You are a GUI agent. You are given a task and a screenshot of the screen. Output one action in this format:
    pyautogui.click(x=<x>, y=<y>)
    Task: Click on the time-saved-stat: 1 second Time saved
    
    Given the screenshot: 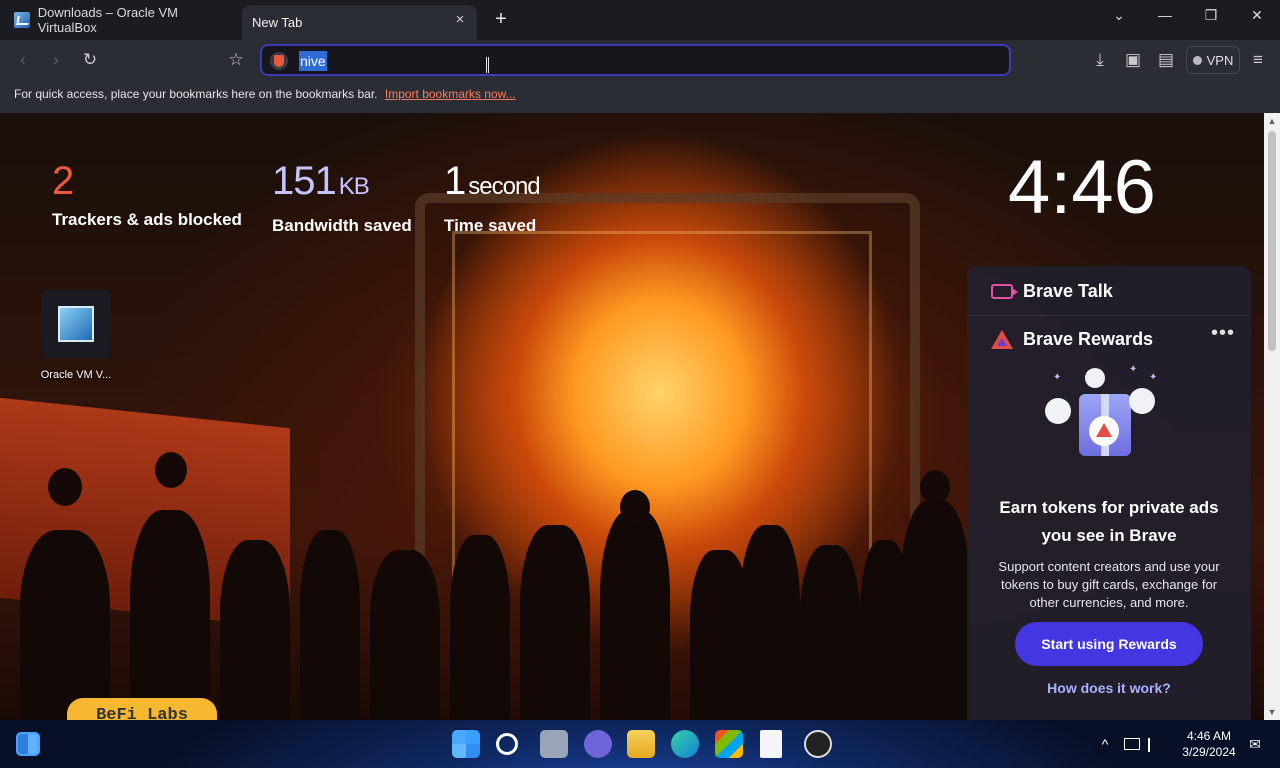 What is the action you would take?
    pyautogui.click(x=492, y=197)
    